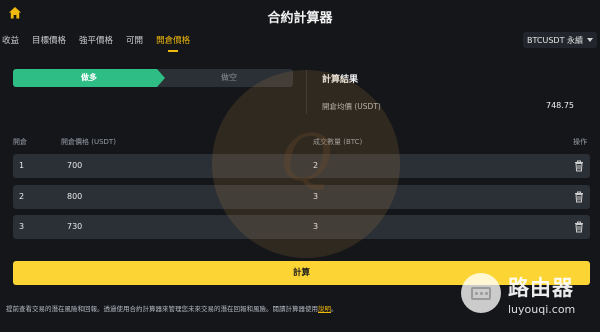  I want to click on table-row: 3 730 3, so click(301, 227).